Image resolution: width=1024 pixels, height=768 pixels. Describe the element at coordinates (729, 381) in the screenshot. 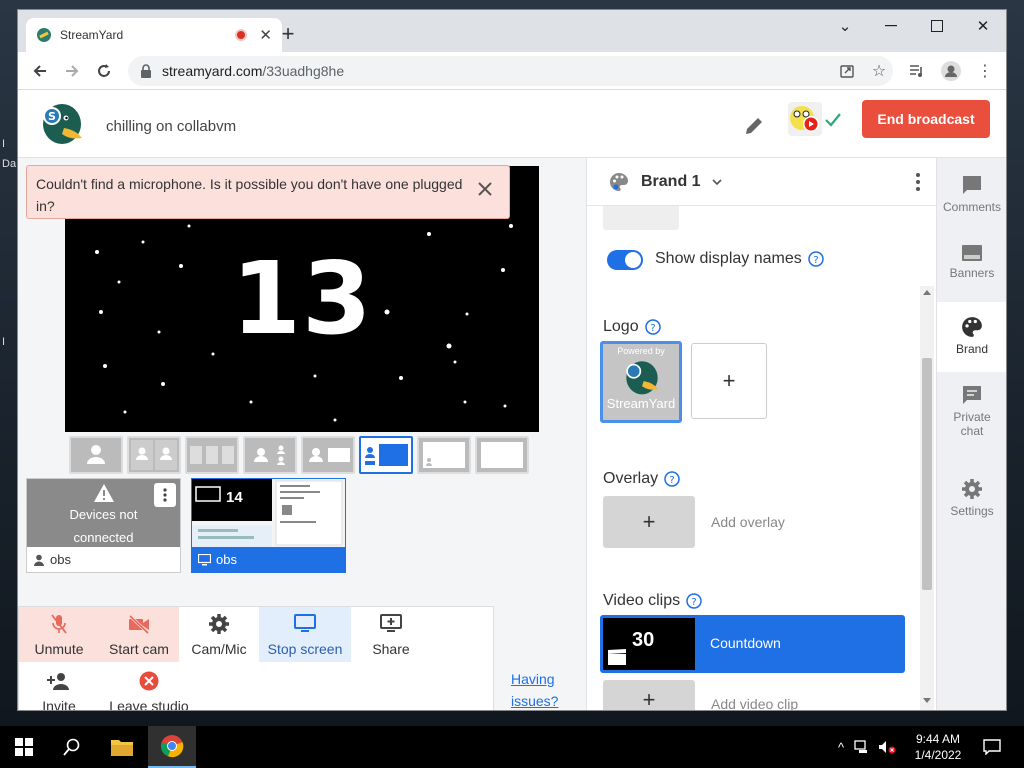

I see `add-logo-button: +` at that location.